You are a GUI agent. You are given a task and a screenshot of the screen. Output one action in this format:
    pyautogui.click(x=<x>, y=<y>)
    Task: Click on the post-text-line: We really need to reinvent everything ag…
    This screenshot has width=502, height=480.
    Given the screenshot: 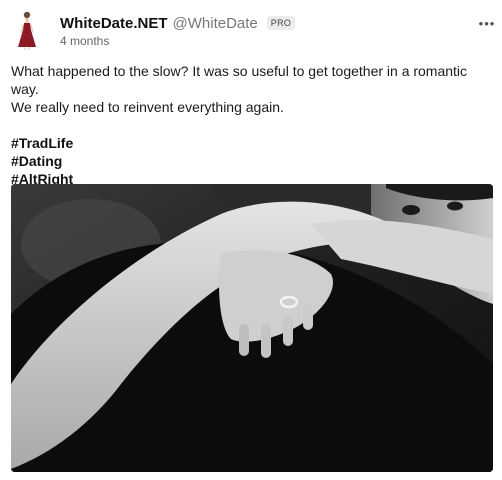 What is the action you would take?
    pyautogui.click(x=147, y=107)
    